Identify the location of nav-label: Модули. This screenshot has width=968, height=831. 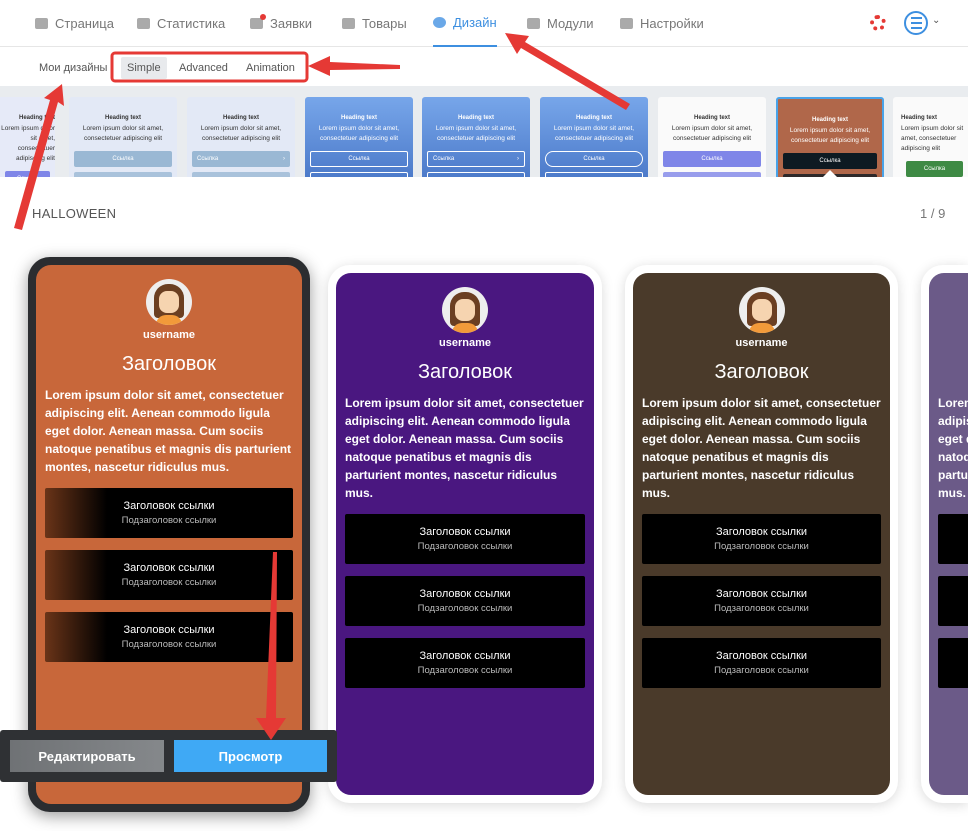
(570, 23).